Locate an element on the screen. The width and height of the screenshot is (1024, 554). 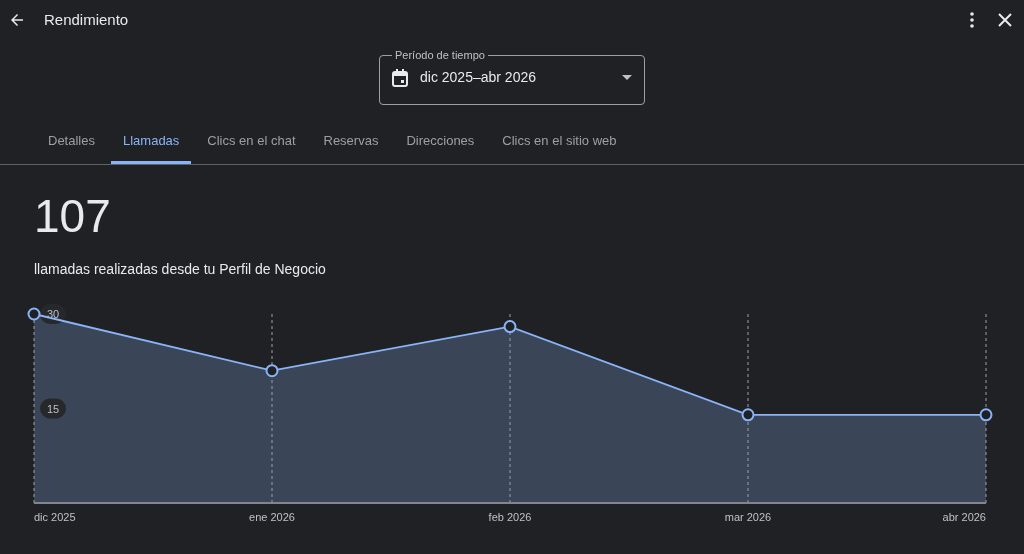
x-axis-label: abr 2026 is located at coordinates (964, 516).